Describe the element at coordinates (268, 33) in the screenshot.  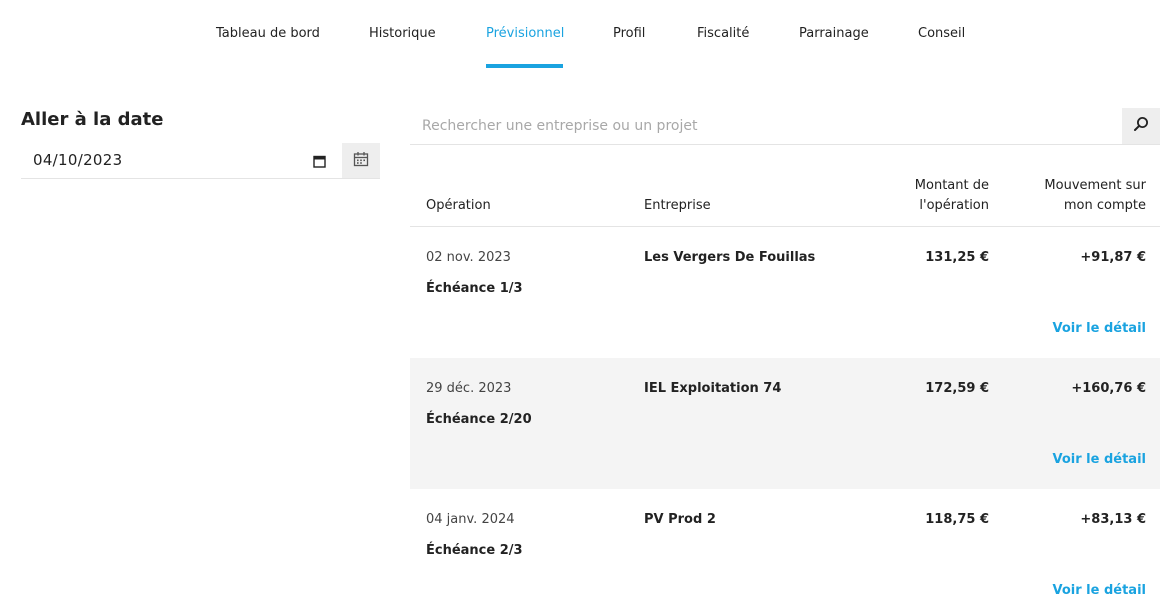
I see `nav-item-tableau-de-bord: Tableau de bord` at that location.